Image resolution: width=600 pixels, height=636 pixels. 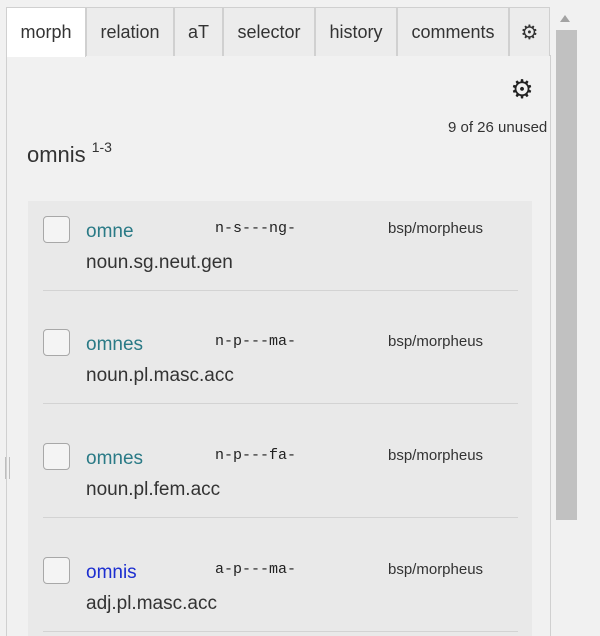 What do you see at coordinates (46, 32) in the screenshot?
I see `tab-morph: morph` at bounding box center [46, 32].